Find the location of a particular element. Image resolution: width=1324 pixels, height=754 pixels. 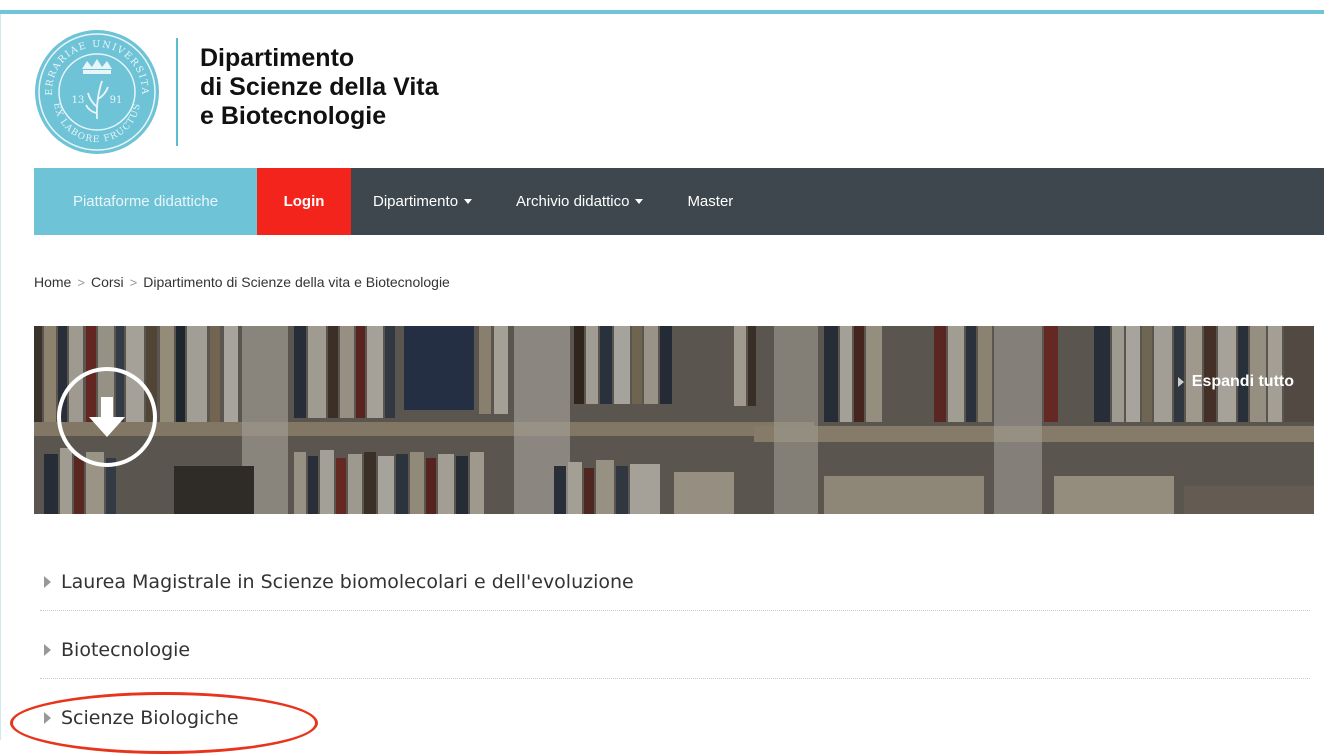

header-divider is located at coordinates (177, 92).